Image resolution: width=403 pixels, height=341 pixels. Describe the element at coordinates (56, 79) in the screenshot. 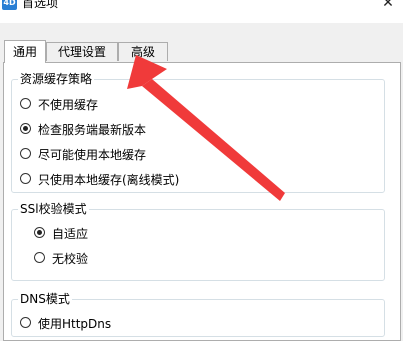

I see `cache-strategy-title: 资源缓存策略` at that location.